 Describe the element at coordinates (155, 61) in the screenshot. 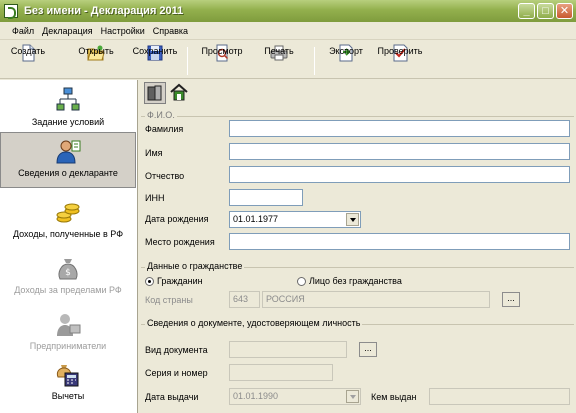

I see `save-button: Сохранить` at that location.